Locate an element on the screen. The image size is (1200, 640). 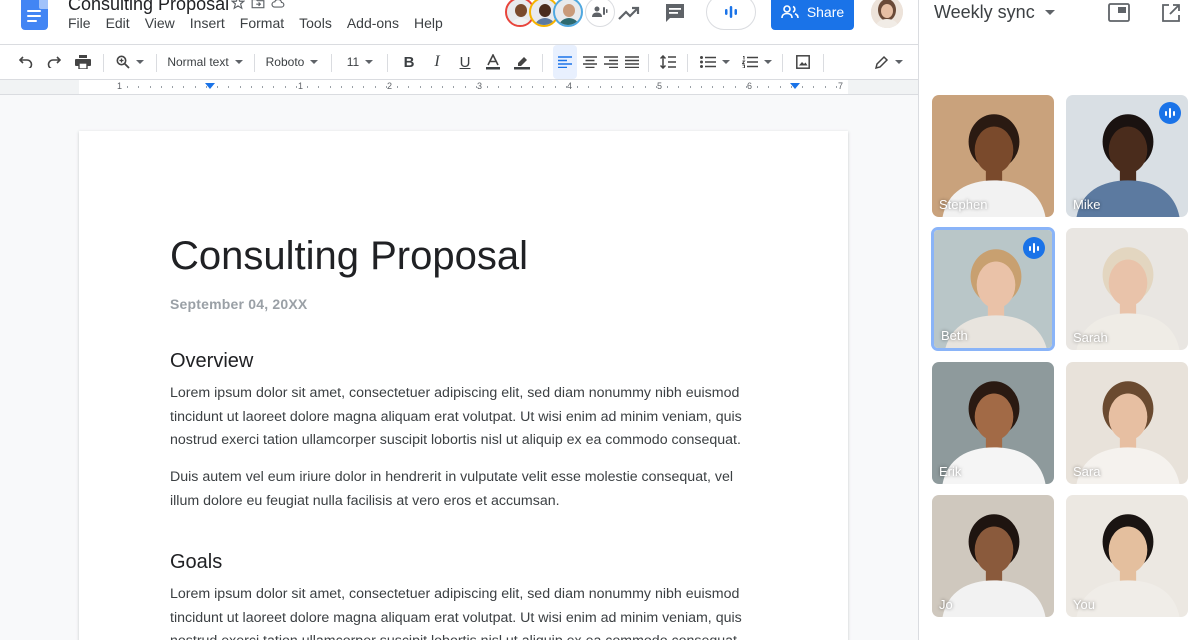
zoom-icon is located at coordinates (123, 62).